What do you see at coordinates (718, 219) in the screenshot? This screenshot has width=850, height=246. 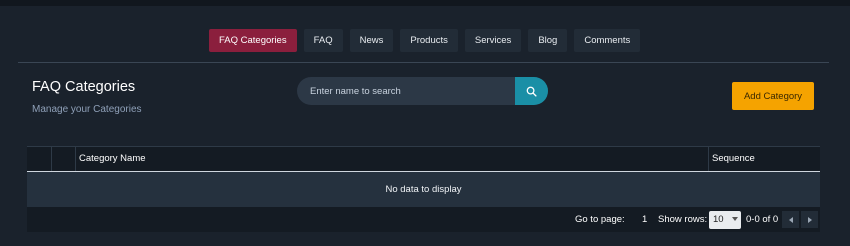 I see `rows-per-page-value: 10` at bounding box center [718, 219].